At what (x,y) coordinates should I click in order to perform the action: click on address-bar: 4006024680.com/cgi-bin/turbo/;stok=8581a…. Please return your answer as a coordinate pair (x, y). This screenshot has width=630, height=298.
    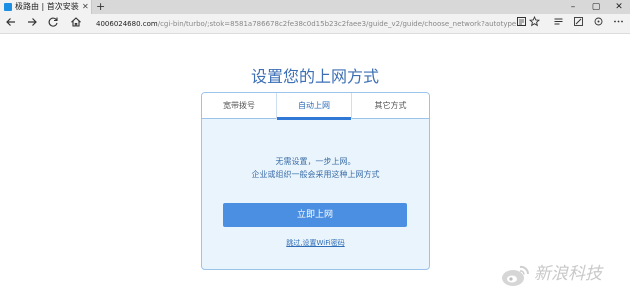
    Looking at the image, I should click on (306, 24).